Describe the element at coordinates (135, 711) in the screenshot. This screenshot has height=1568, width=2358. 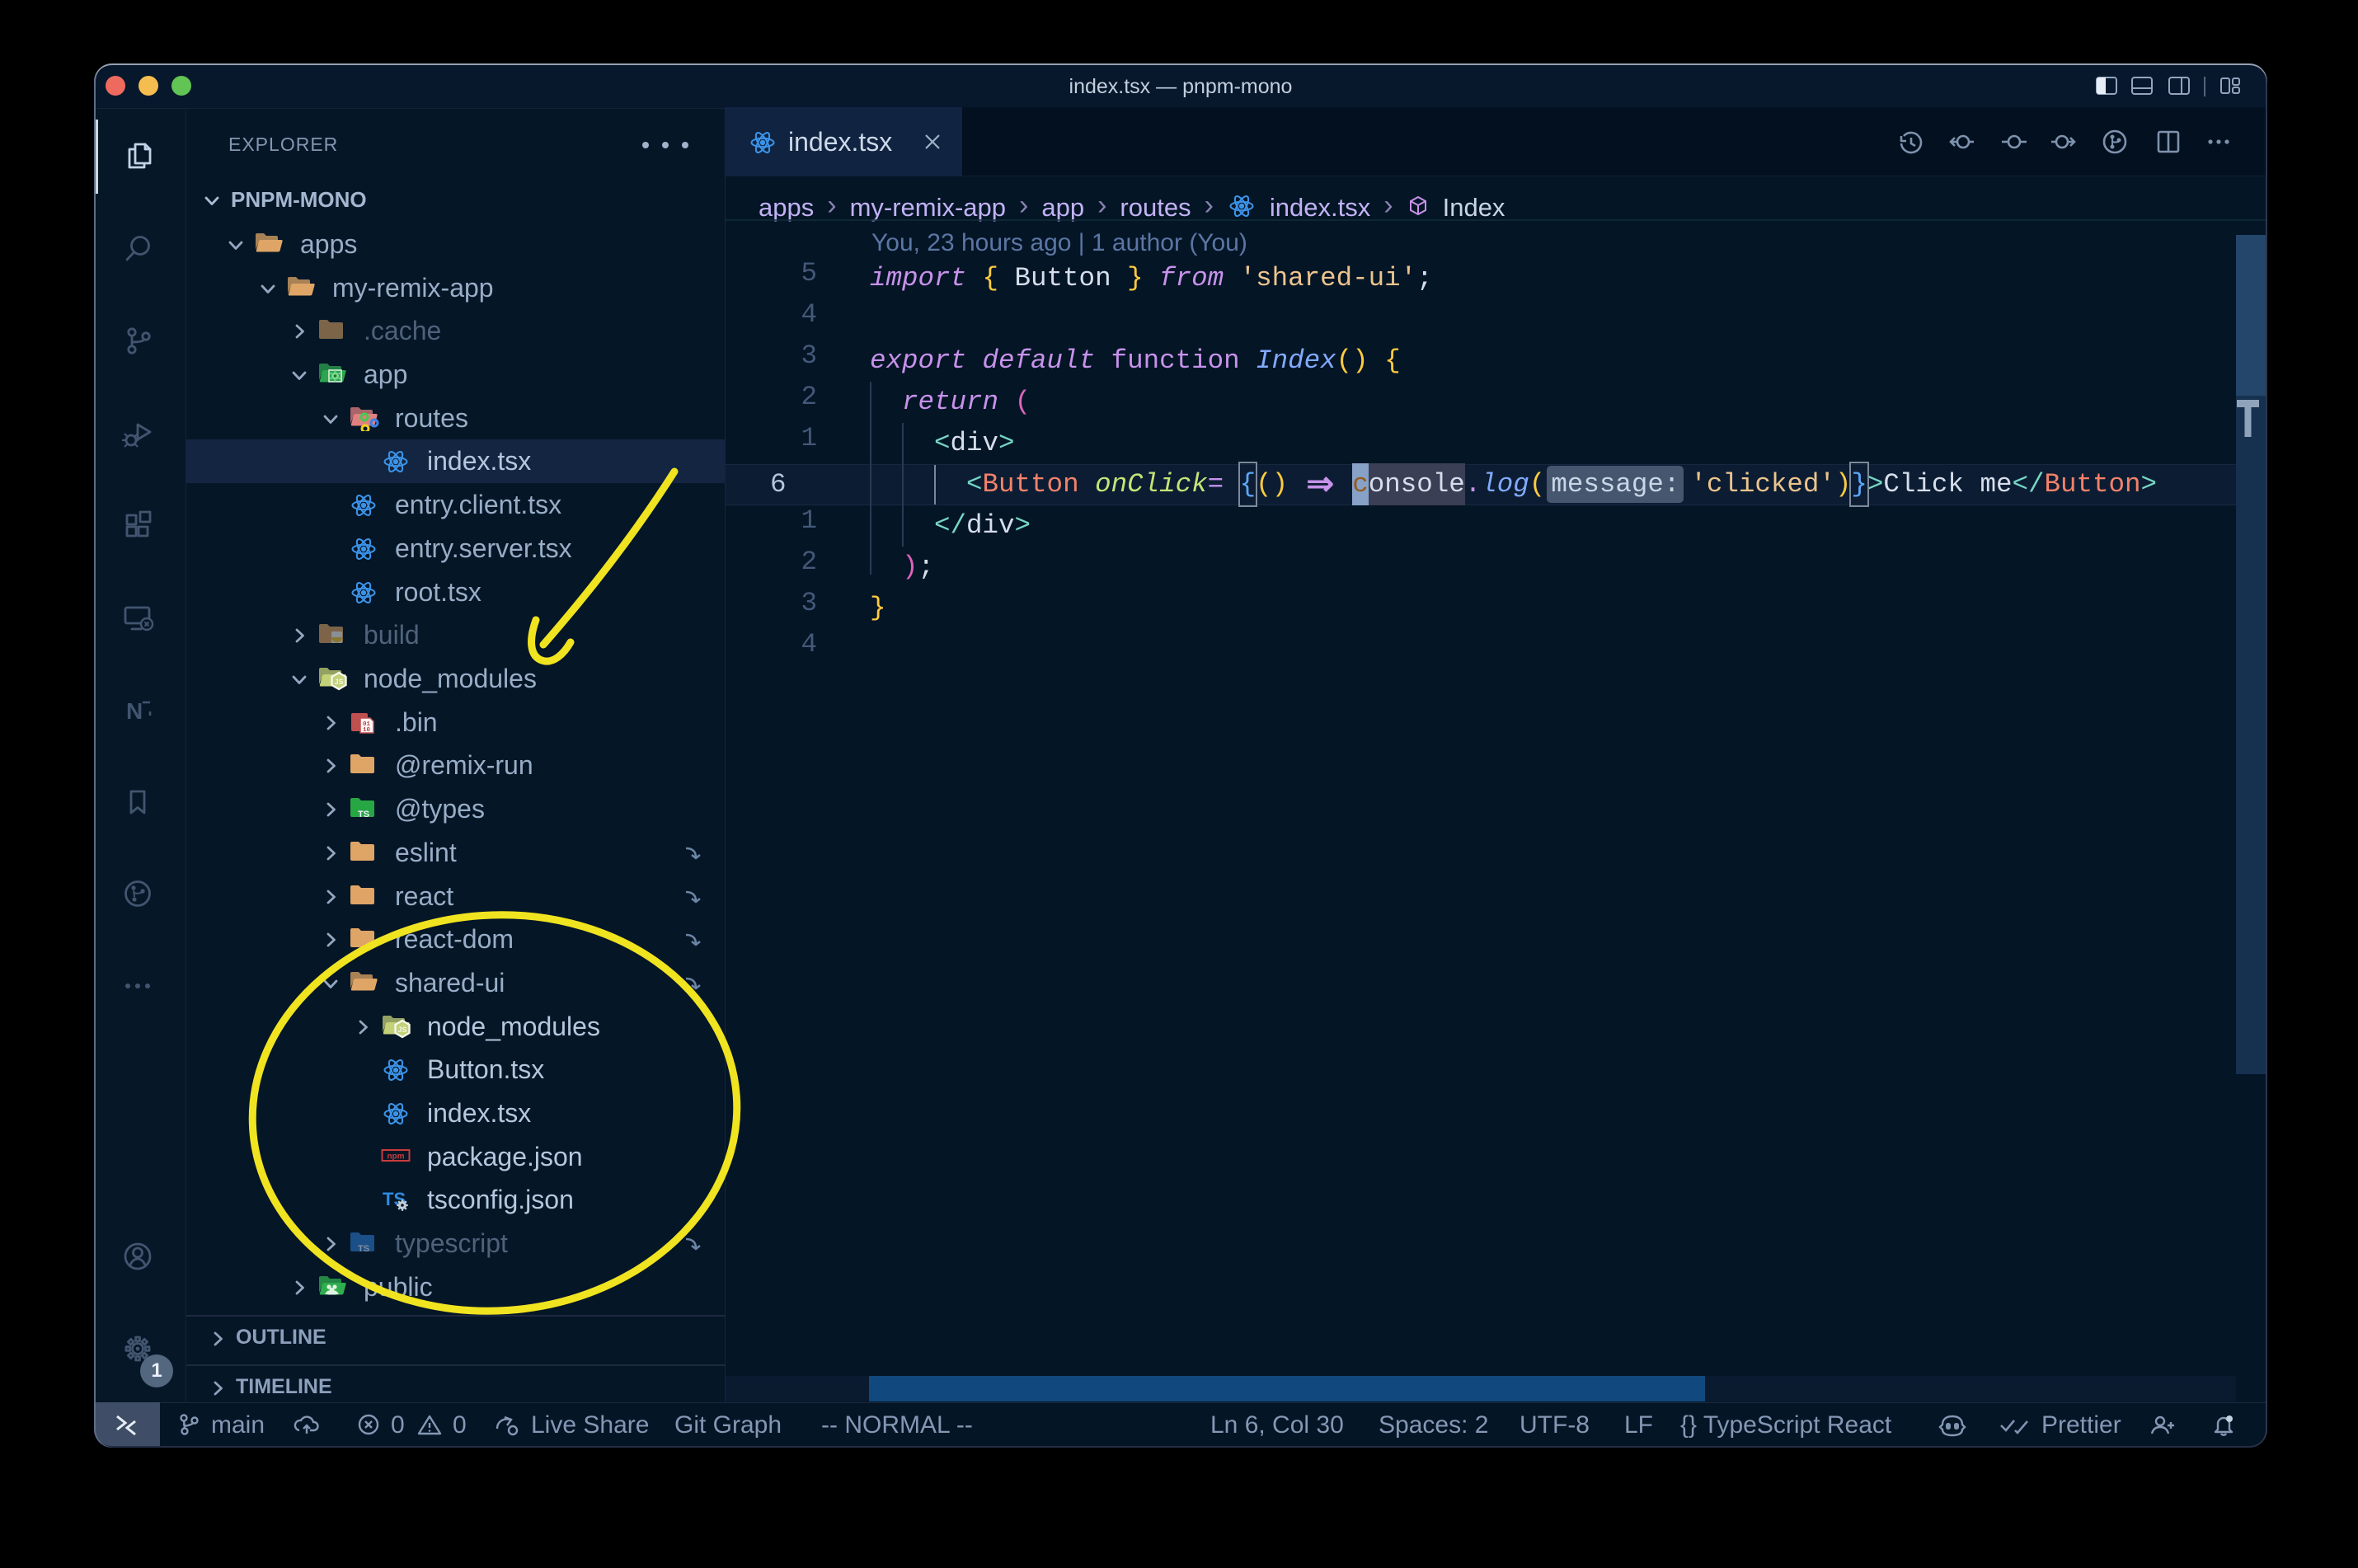
I see `svg-text: N` at that location.